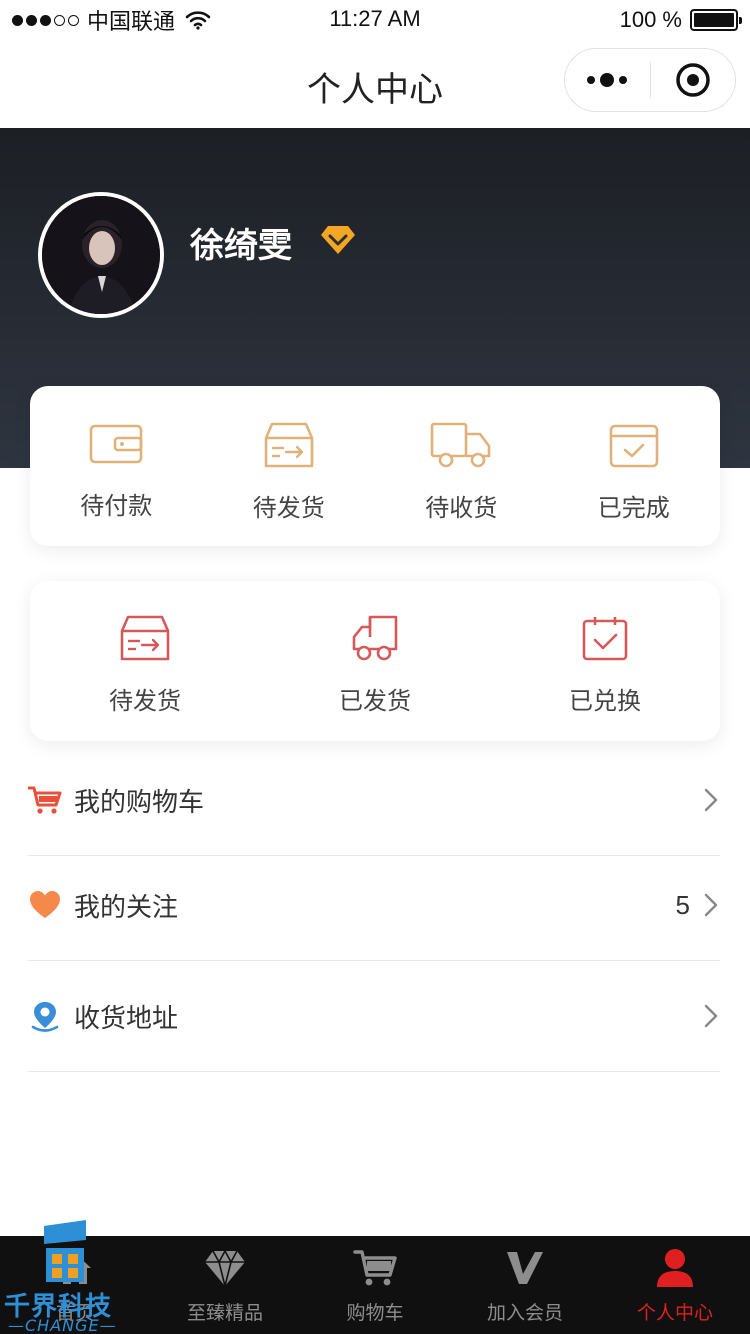  I want to click on exchange-label: 已发货, so click(375, 701).